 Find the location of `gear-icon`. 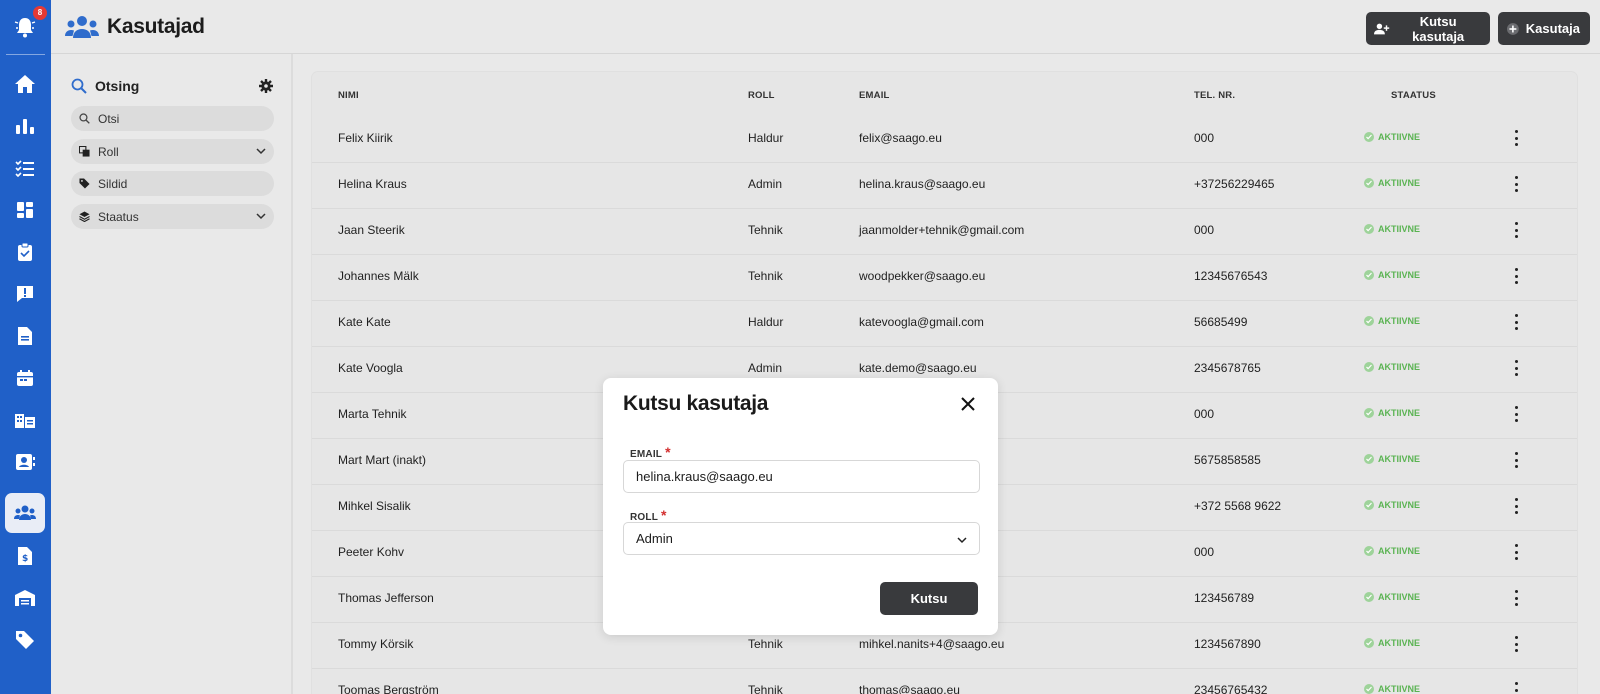

gear-icon is located at coordinates (266, 88).